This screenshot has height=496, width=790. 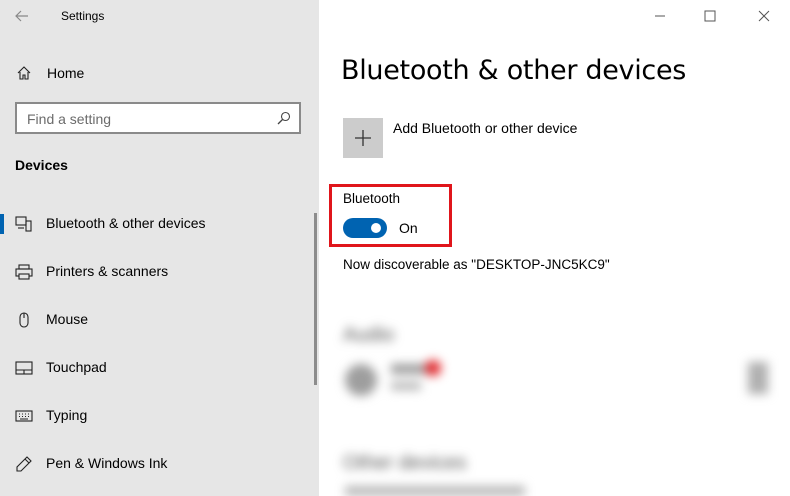 What do you see at coordinates (514, 70) in the screenshot?
I see `page-title: Bluetooth & other devices` at bounding box center [514, 70].